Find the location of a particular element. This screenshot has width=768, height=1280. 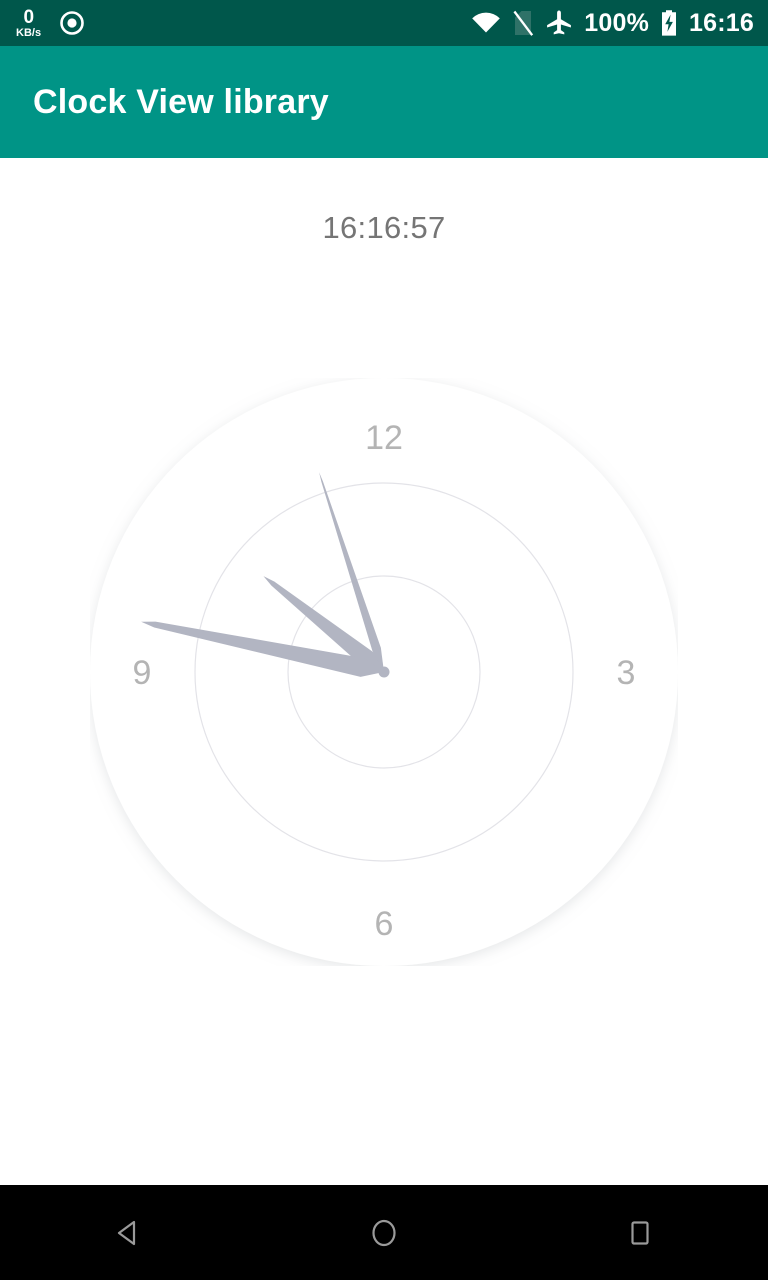

android-navigation-bar is located at coordinates (384, 1232).